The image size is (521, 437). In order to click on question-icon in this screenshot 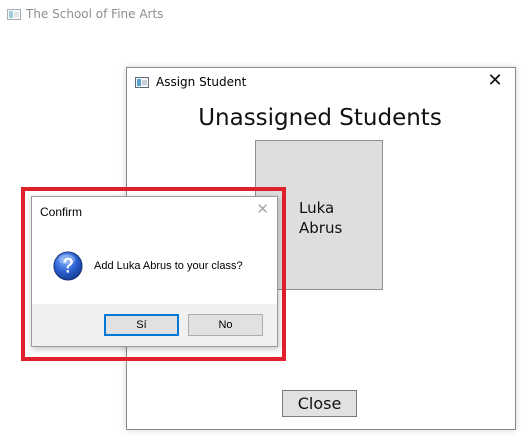, I will do `click(68, 266)`.